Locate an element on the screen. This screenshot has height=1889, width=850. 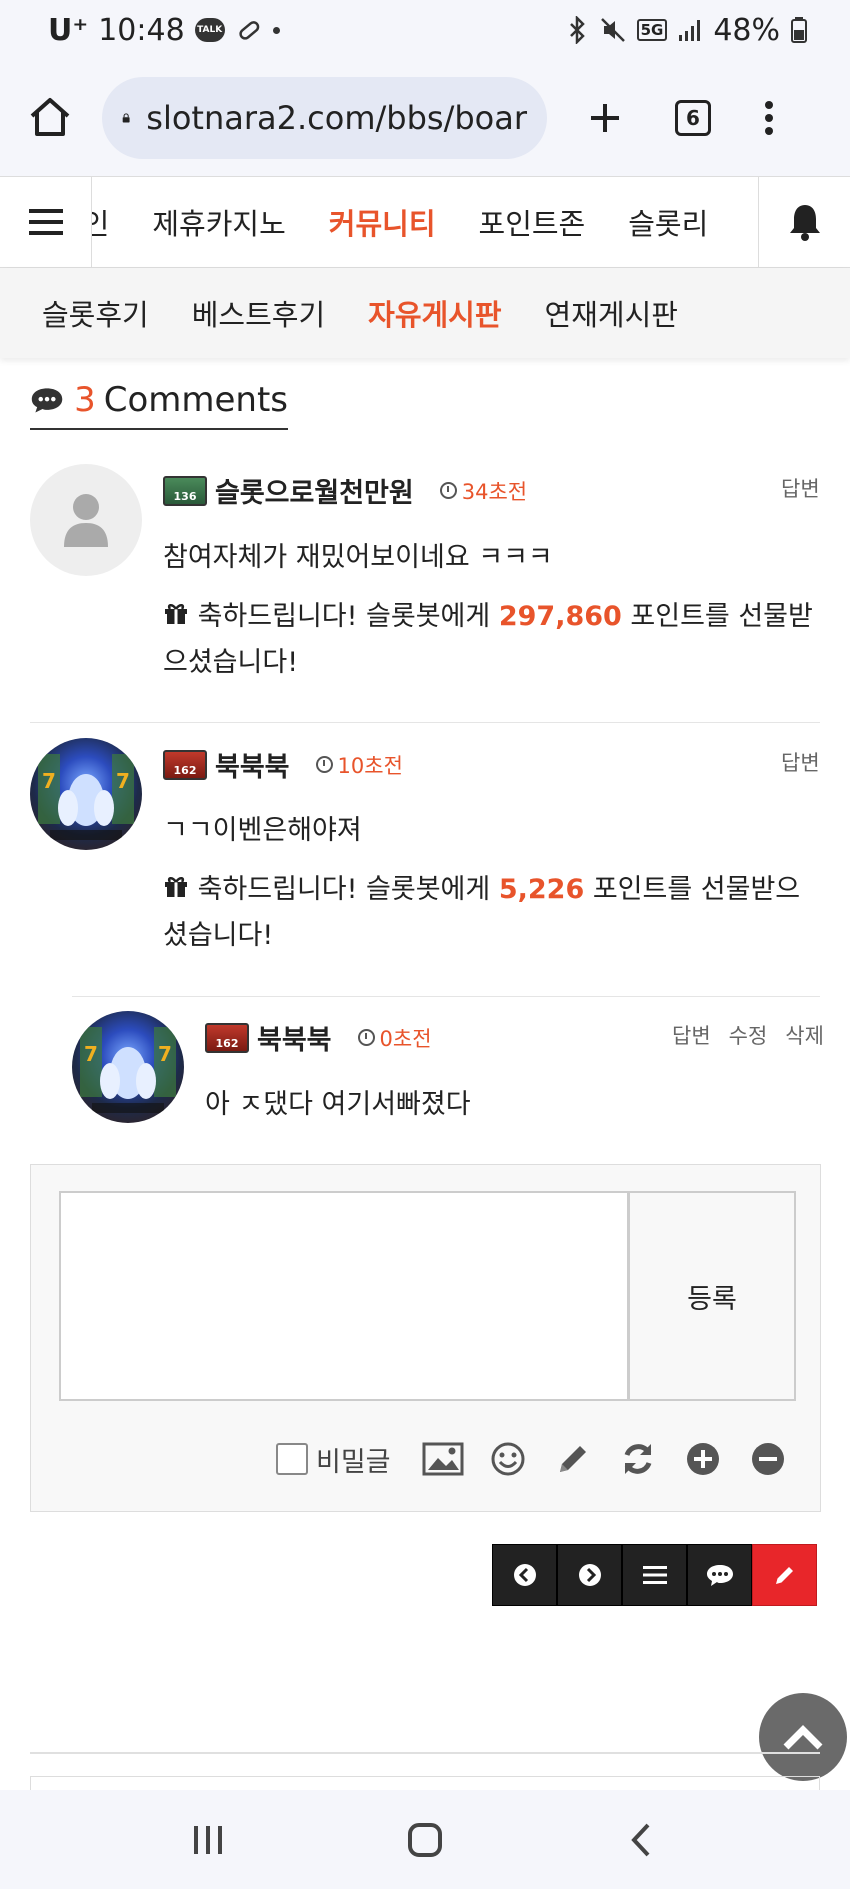
mute-icon is located at coordinates (612, 30).